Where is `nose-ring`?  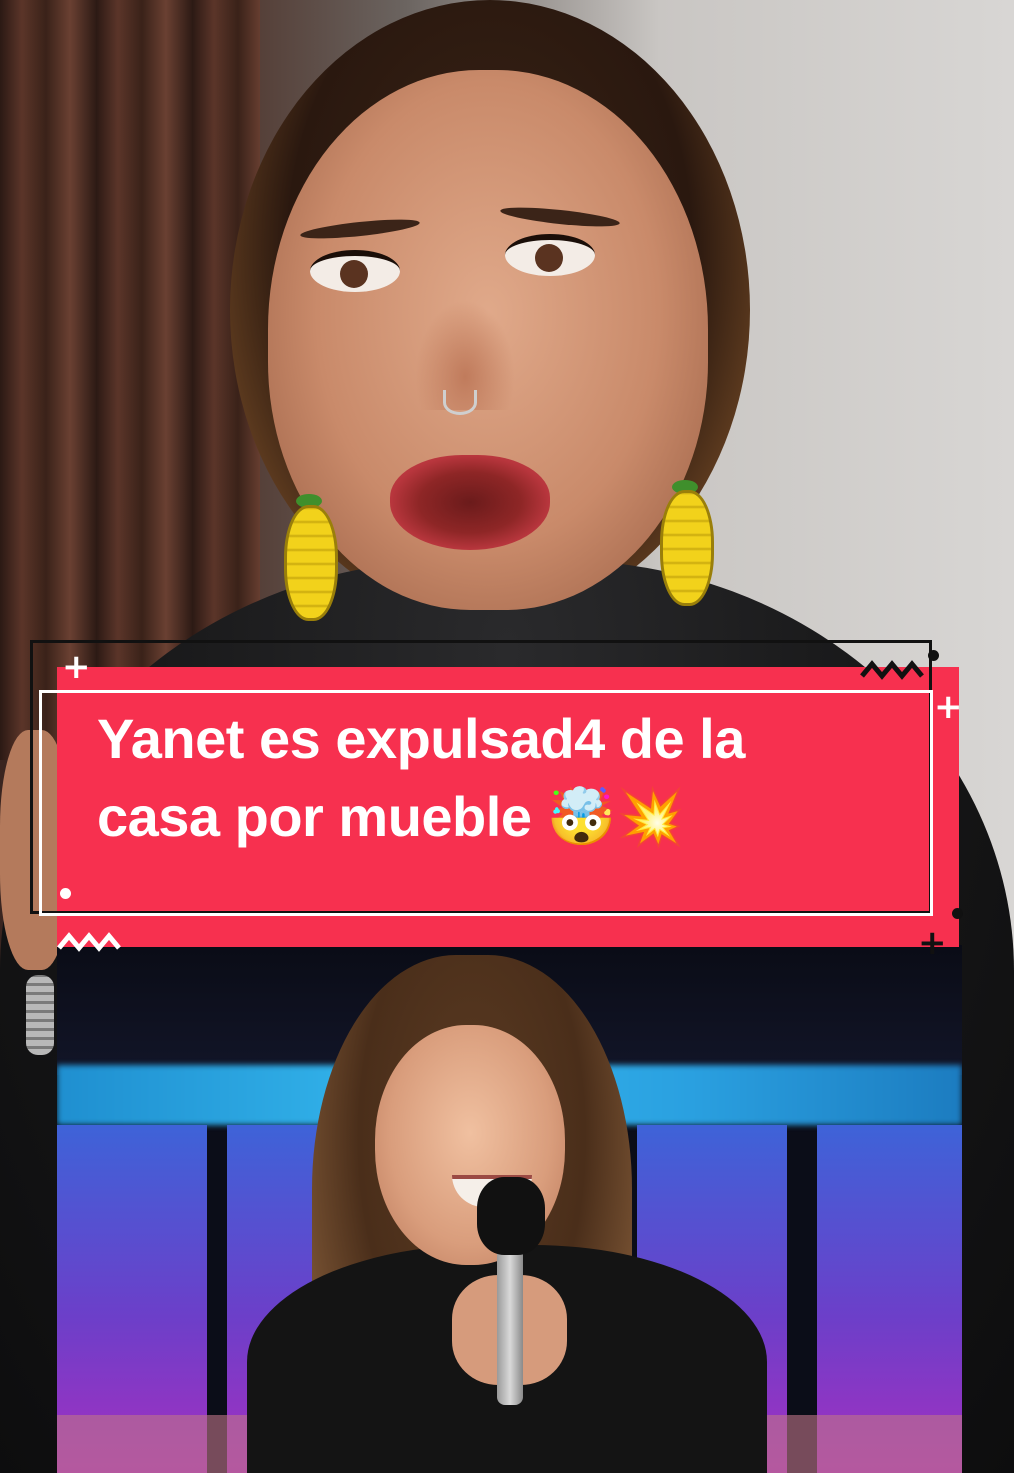
nose-ring is located at coordinates (460, 402).